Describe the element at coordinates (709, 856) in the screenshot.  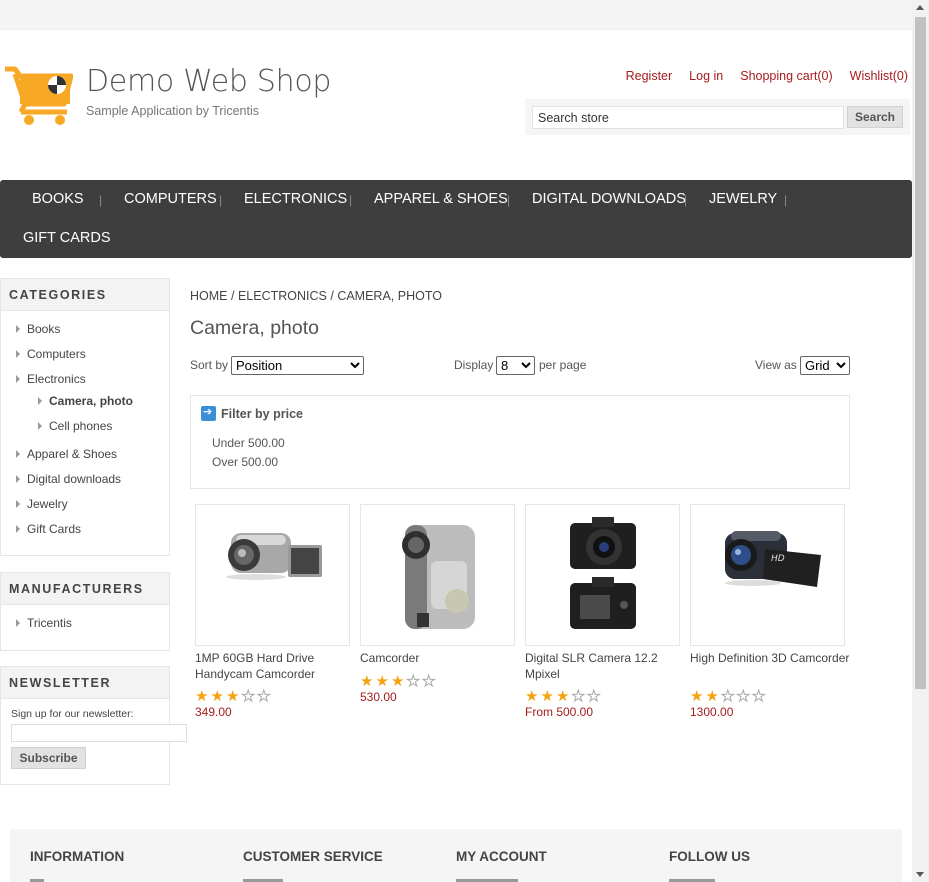
I see `footer-follow-us-title: FOLLOW US` at that location.